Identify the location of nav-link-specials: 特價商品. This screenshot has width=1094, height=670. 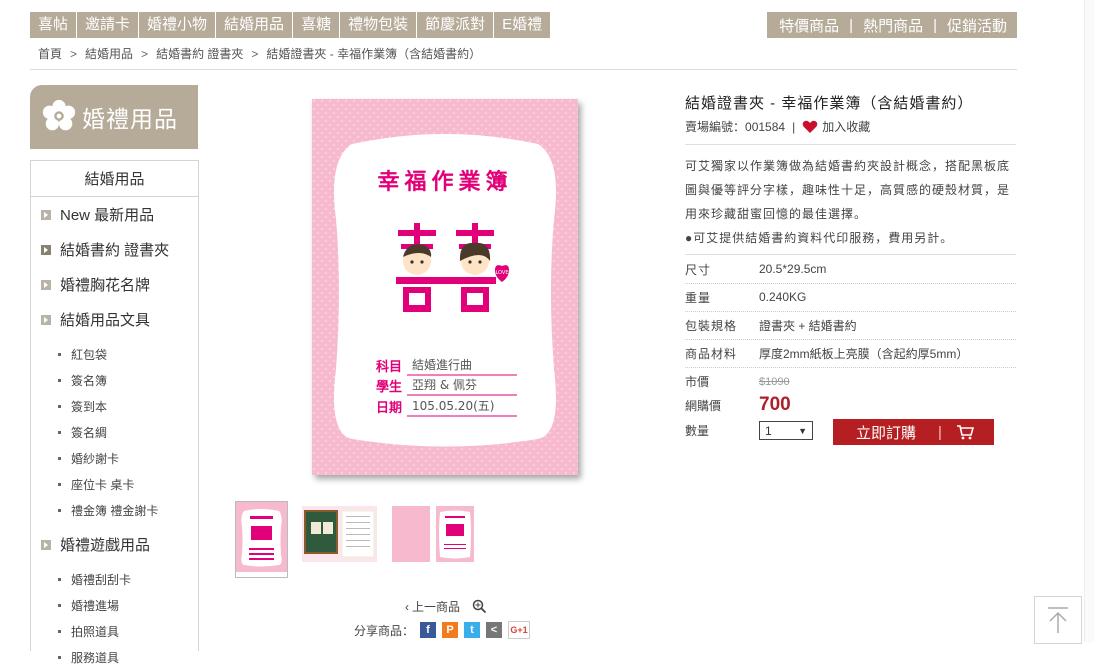
(809, 25).